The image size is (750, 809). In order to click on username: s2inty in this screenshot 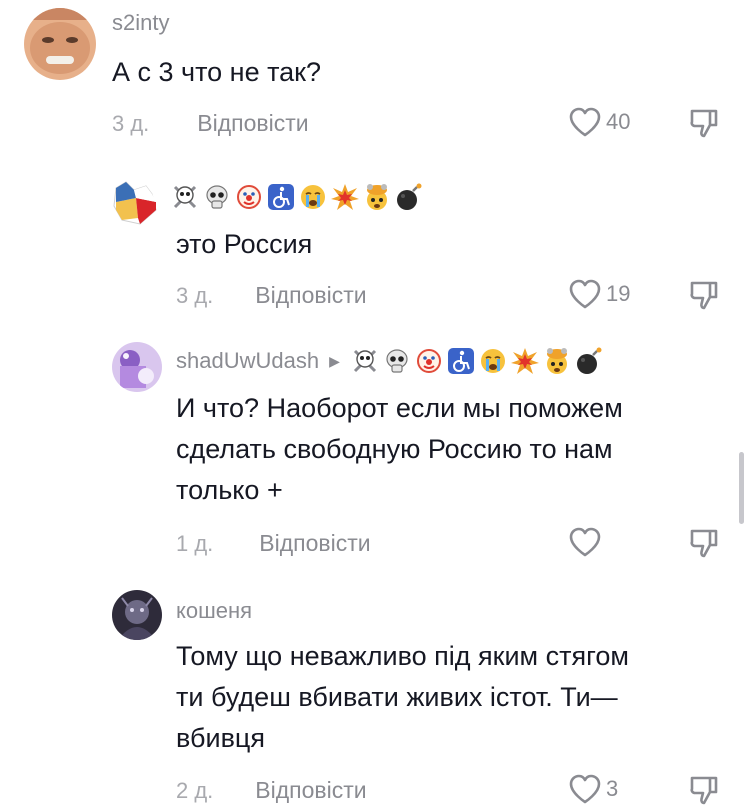, I will do `click(140, 23)`.